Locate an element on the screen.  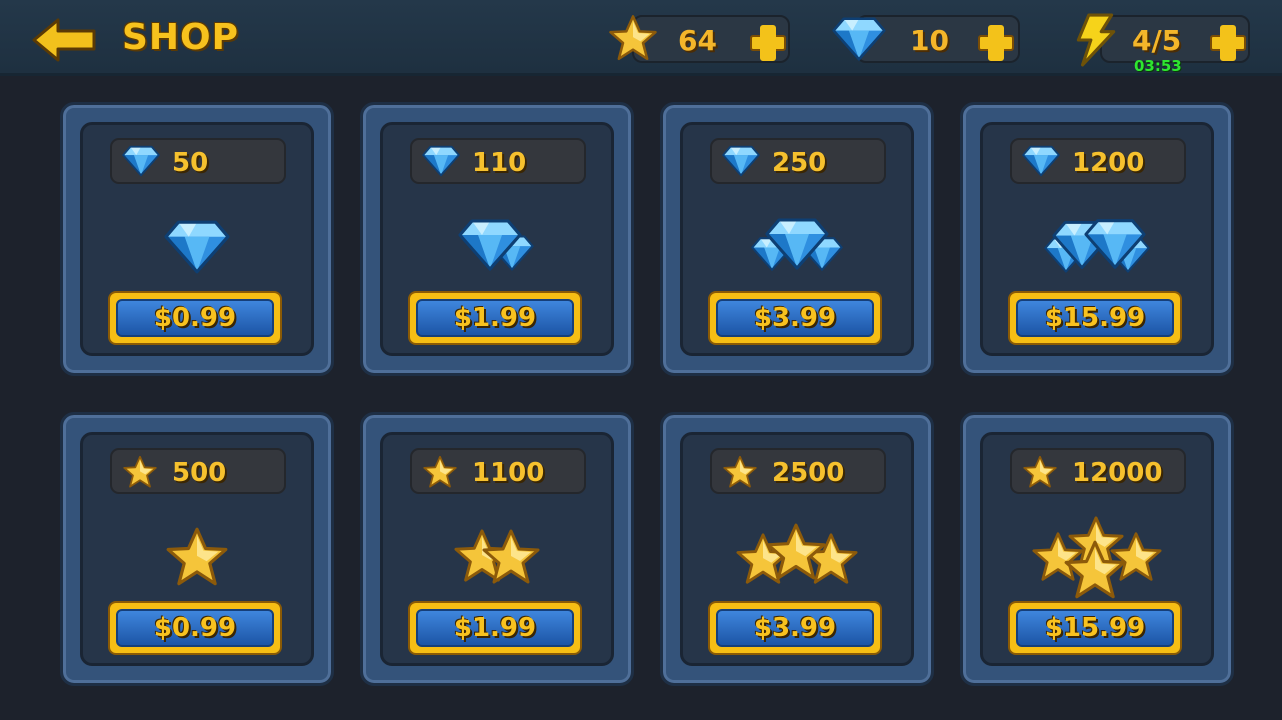
gem-pack-card: 50 $0.99 is located at coordinates (197, 239).